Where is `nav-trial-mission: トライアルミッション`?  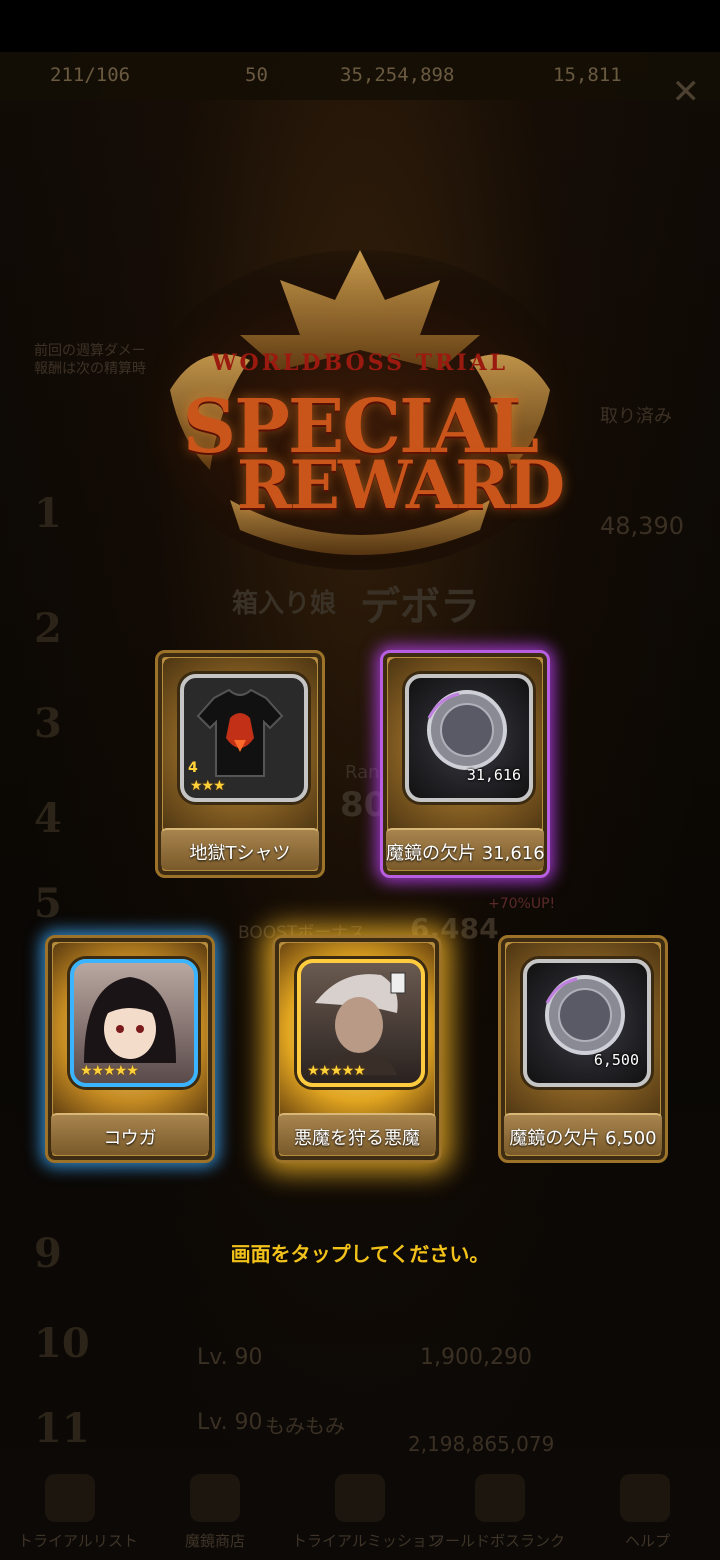 nav-trial-mission: トライアルミッション is located at coordinates (367, 1540).